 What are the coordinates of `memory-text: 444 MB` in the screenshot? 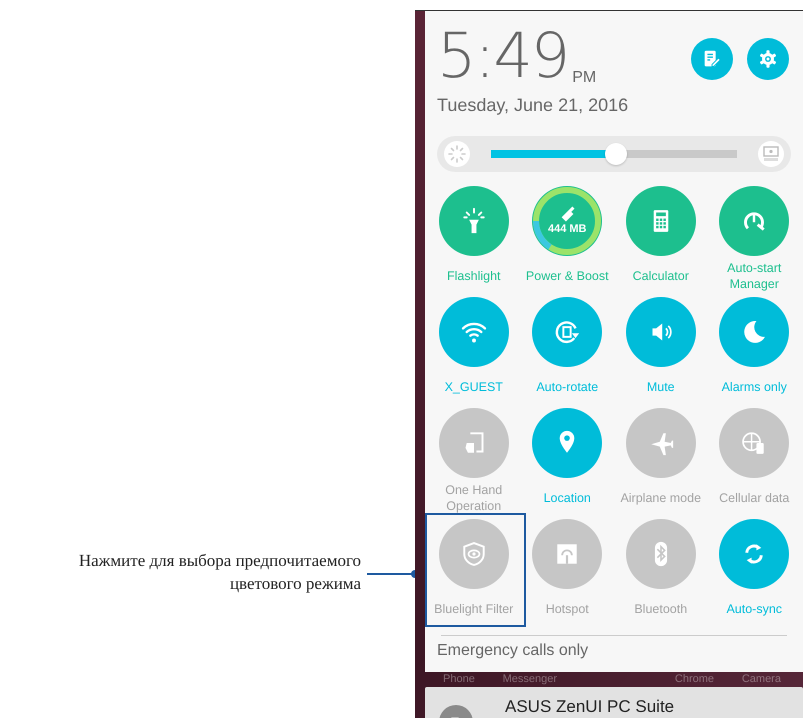 It's located at (567, 229).